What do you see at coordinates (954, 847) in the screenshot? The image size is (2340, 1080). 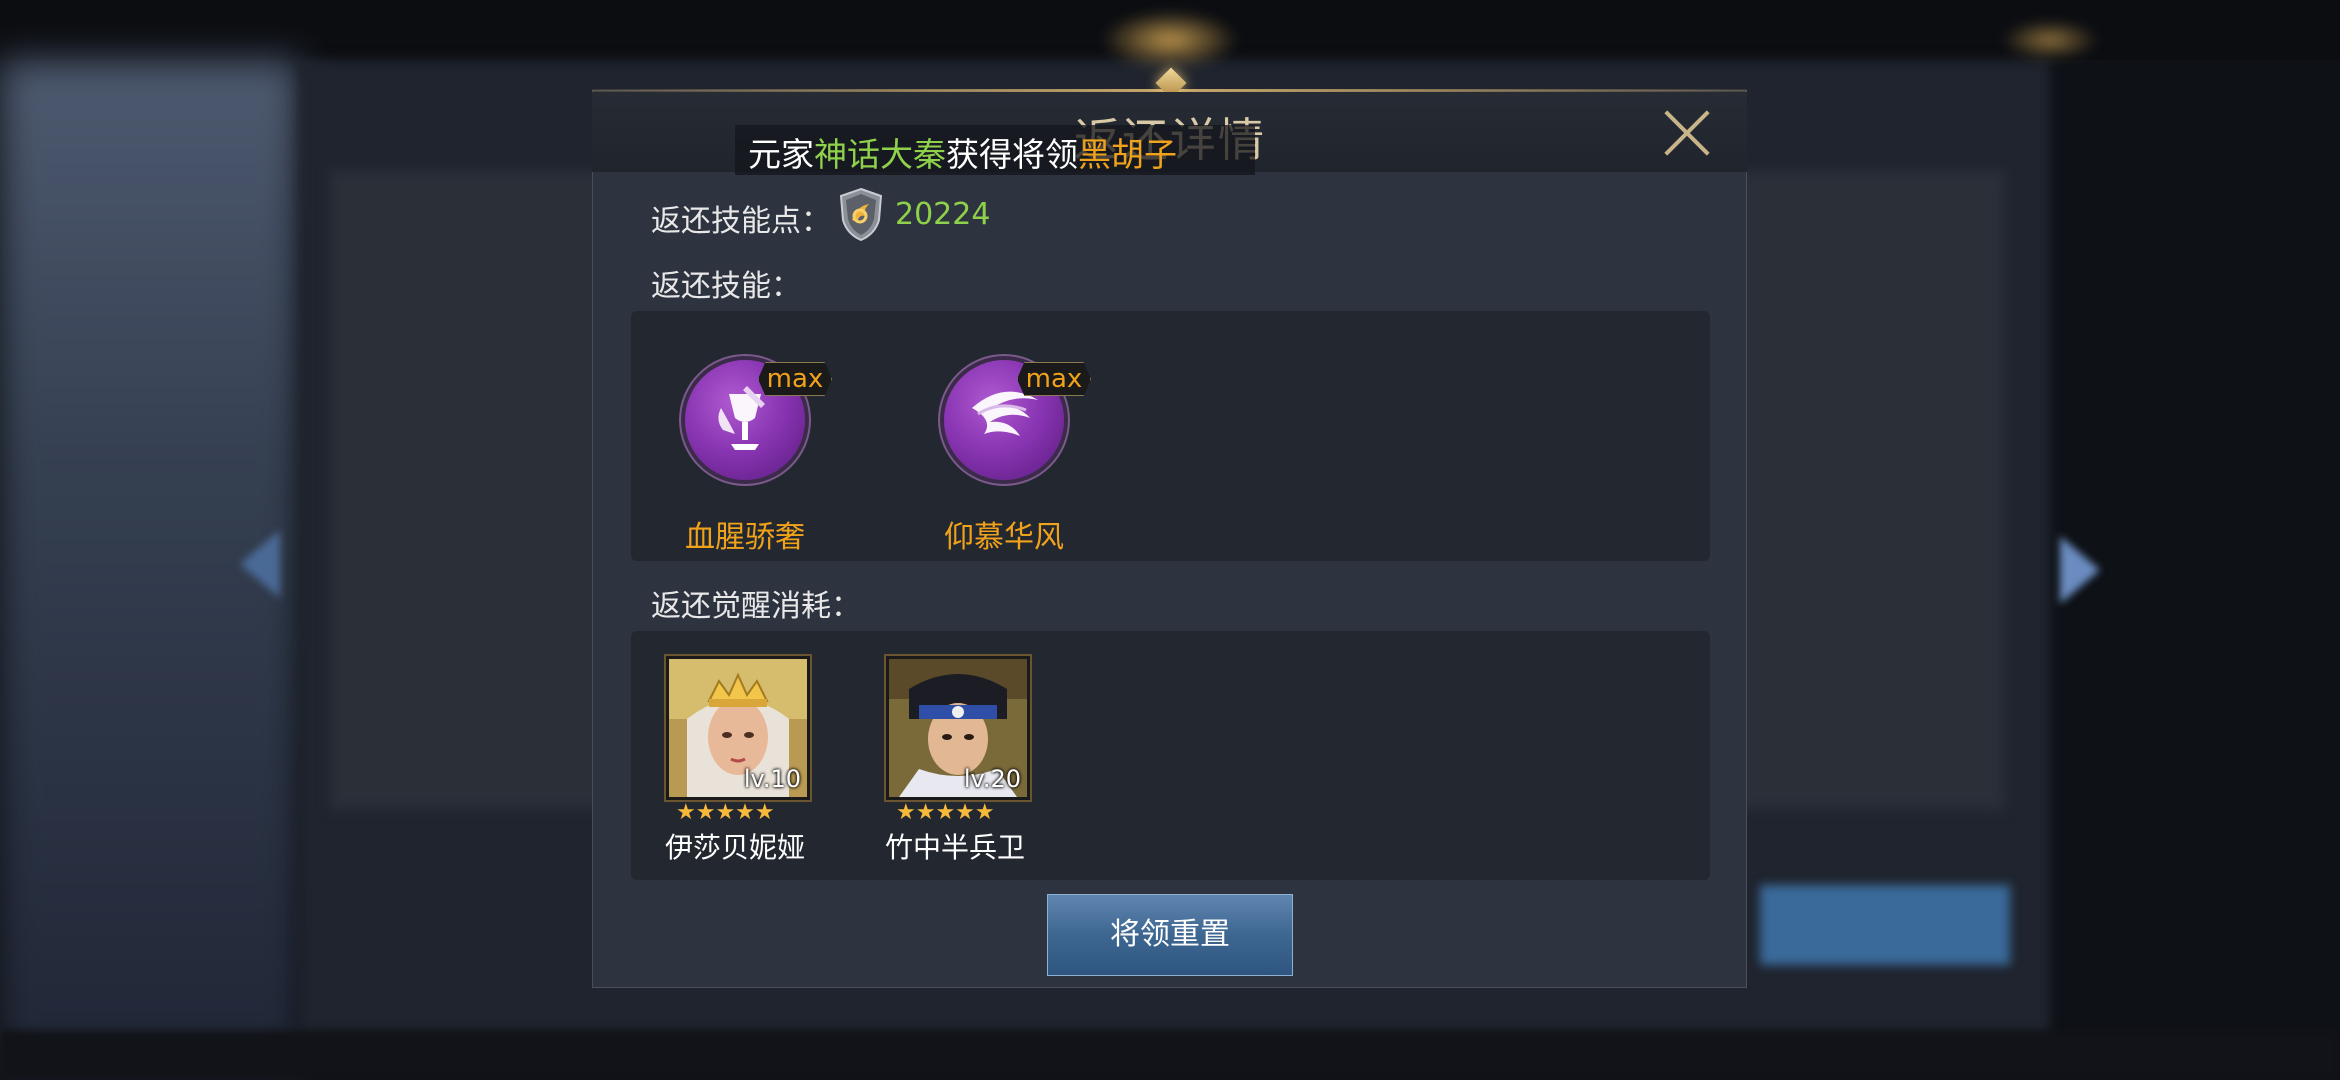 I see `hero-name: 竹中半兵卫` at bounding box center [954, 847].